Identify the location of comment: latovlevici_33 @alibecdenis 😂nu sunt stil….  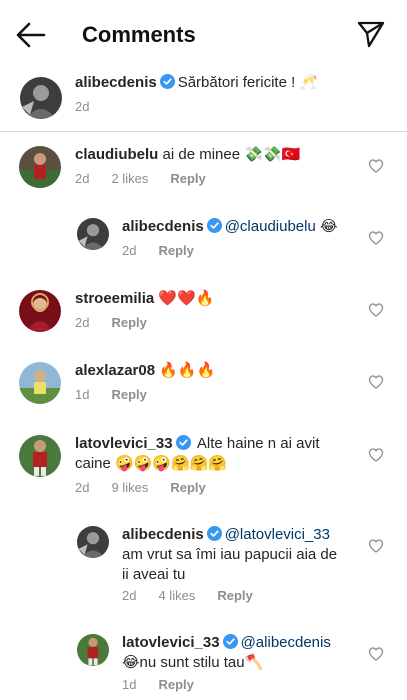
(203, 664).